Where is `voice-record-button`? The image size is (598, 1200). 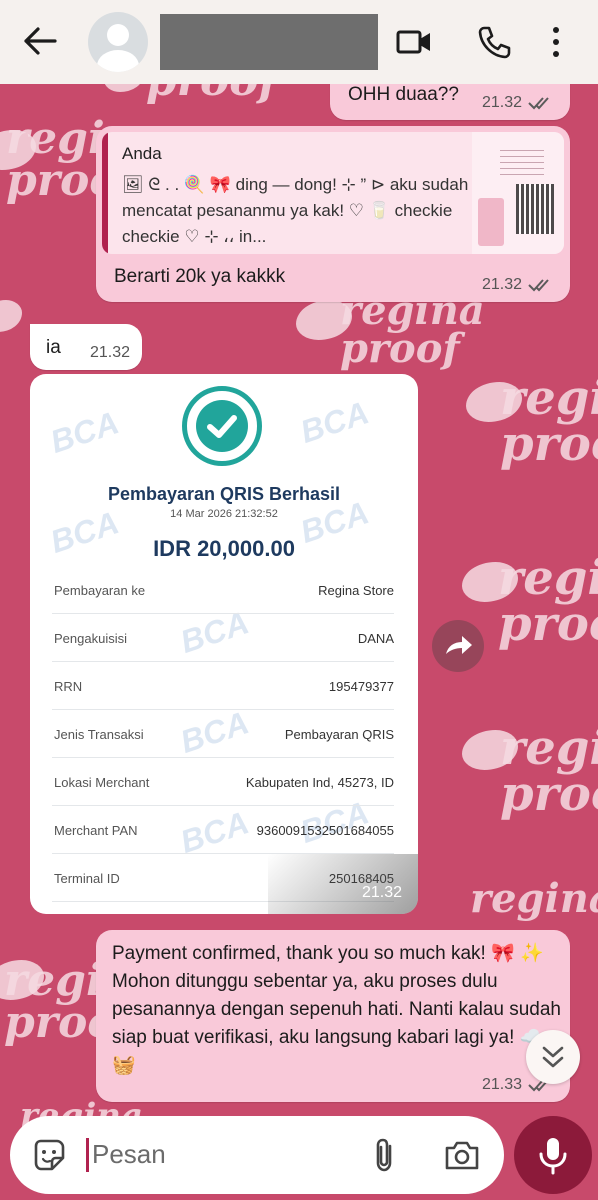
voice-record-button is located at coordinates (553, 1155).